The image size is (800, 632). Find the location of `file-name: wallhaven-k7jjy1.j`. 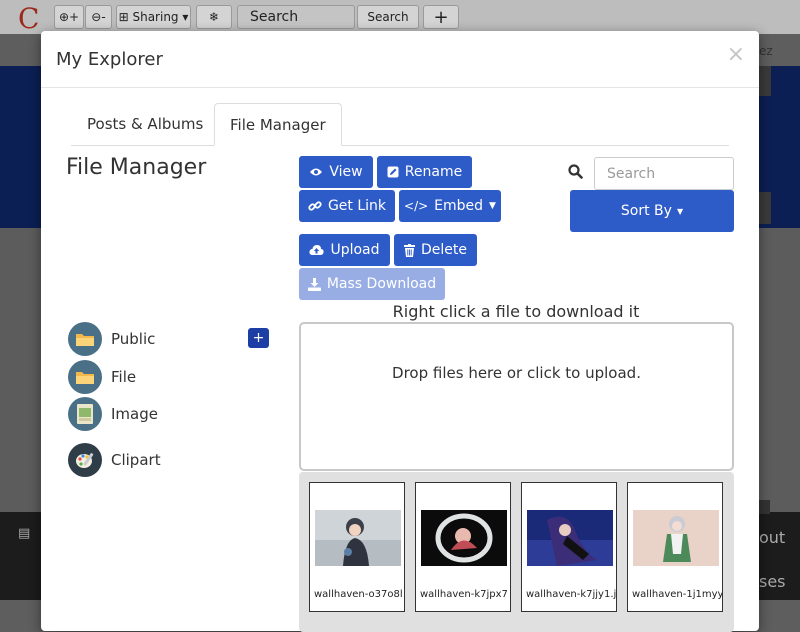

file-name: wallhaven-k7jjy1.j is located at coordinates (571, 594).